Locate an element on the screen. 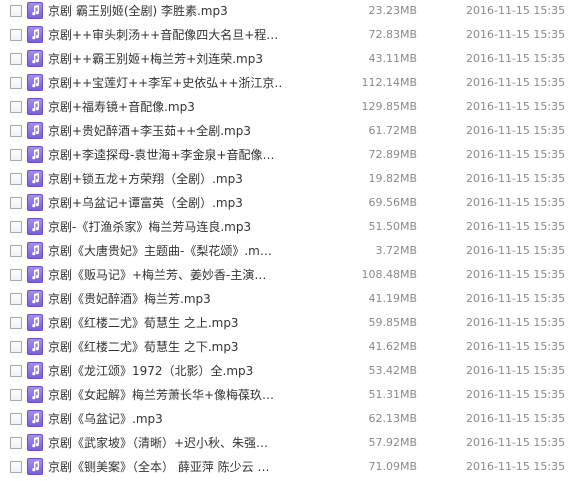 The width and height of the screenshot is (578, 481). file-size: 3.72MB is located at coordinates (396, 250).